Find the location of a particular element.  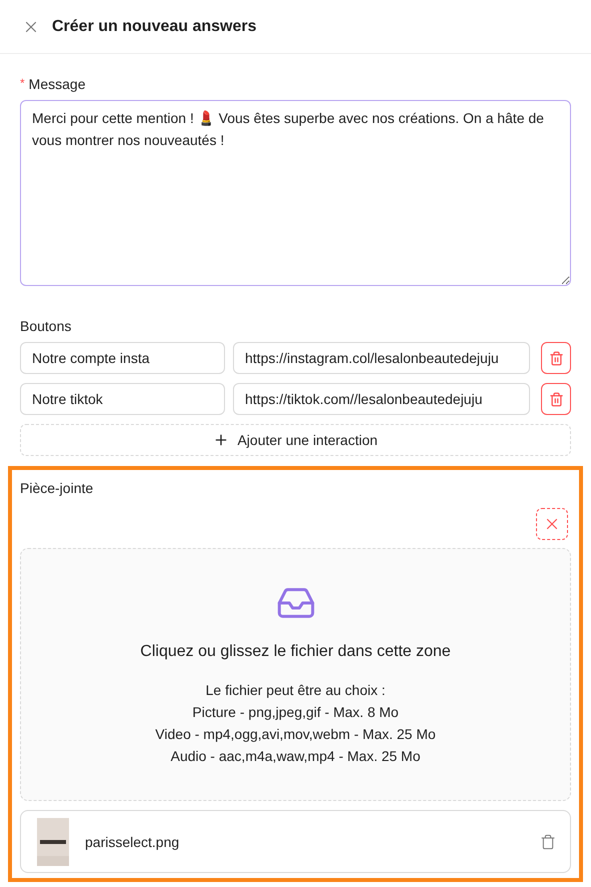

button-name-field: Notre compte insta is located at coordinates (122, 358).